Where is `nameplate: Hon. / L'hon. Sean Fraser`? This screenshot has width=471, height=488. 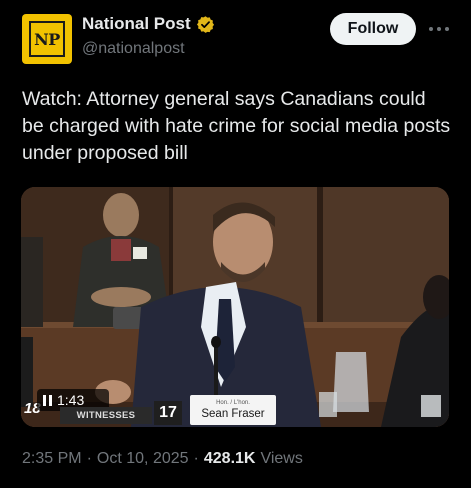 nameplate: Hon. / L'hon. Sean Fraser is located at coordinates (233, 410).